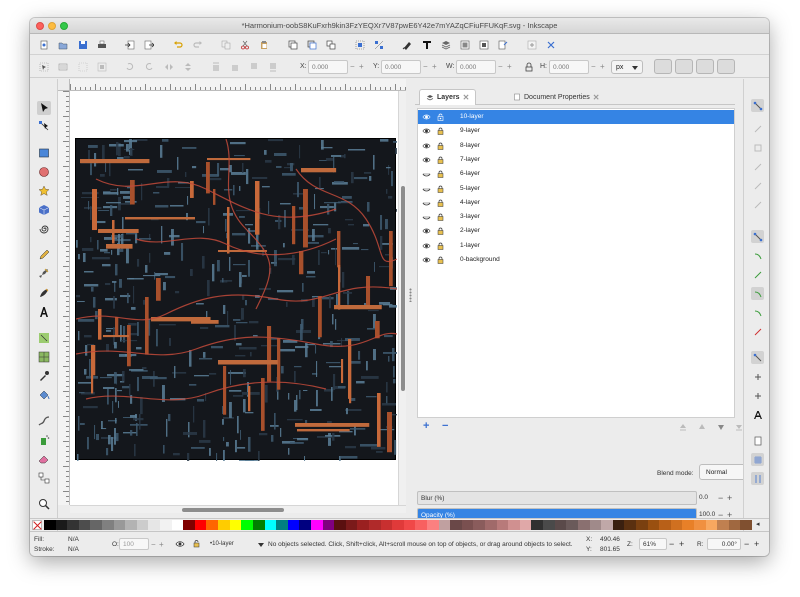 This screenshot has width=800, height=597. I want to click on rotate-cw-button: +, so click(756, 544).